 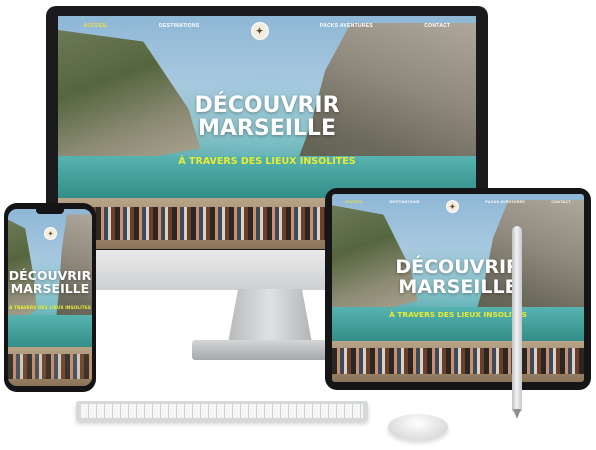 What do you see at coordinates (50, 211) in the screenshot?
I see `phone-notch` at bounding box center [50, 211].